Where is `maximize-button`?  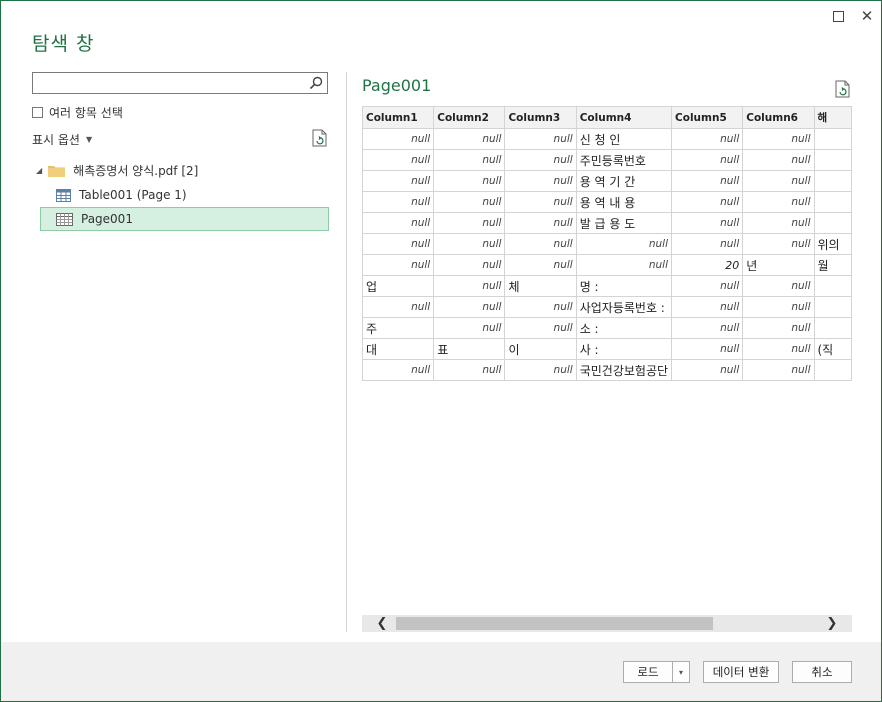 maximize-button is located at coordinates (838, 16).